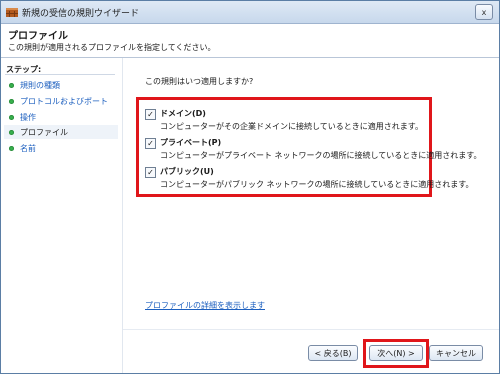  I want to click on highlight-box-next, so click(396, 353).